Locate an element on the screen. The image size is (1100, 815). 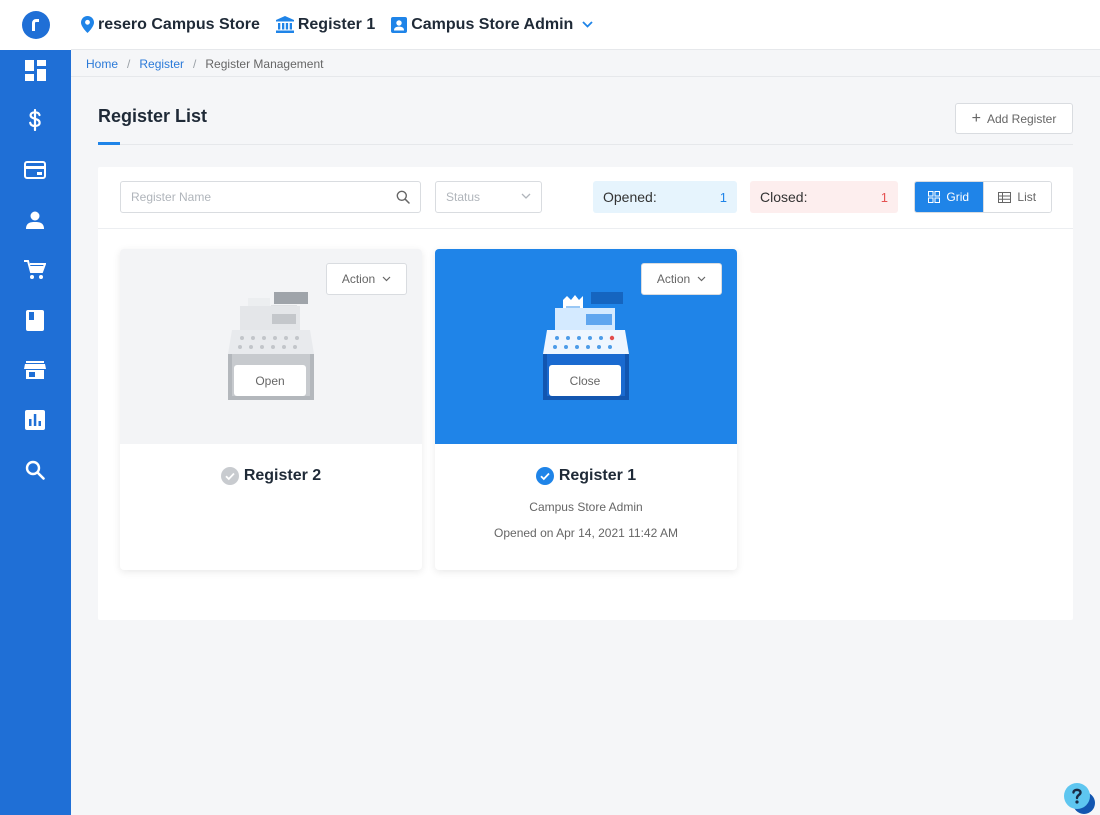
user-badge-icon is located at coordinates (399, 24).